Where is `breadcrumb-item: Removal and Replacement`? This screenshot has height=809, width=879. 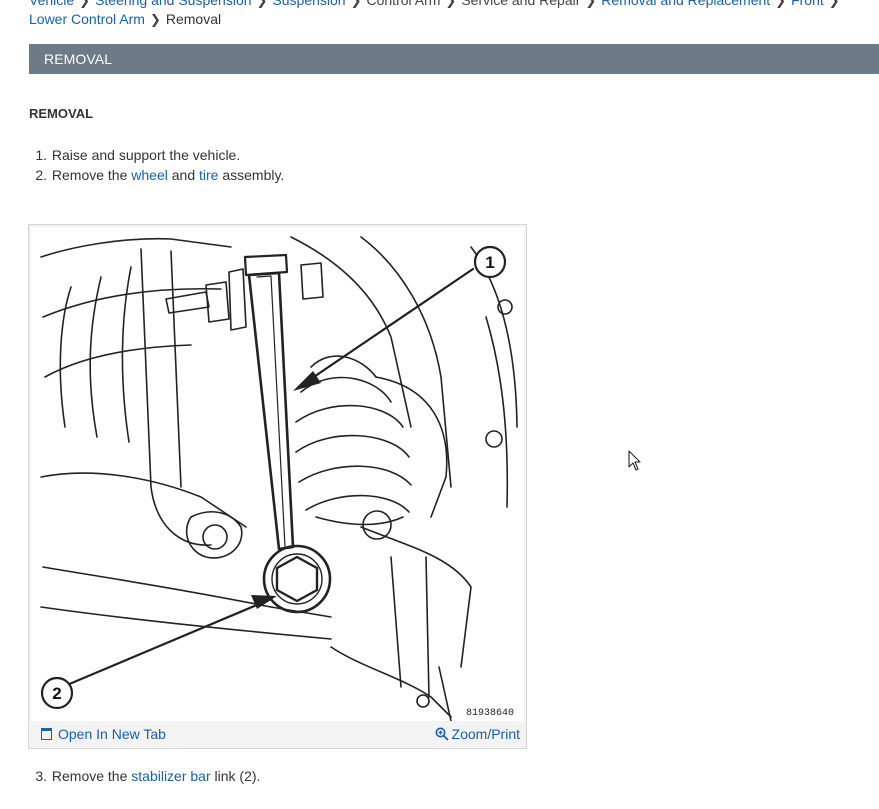
breadcrumb-item: Removal and Replacement is located at coordinates (685, 4).